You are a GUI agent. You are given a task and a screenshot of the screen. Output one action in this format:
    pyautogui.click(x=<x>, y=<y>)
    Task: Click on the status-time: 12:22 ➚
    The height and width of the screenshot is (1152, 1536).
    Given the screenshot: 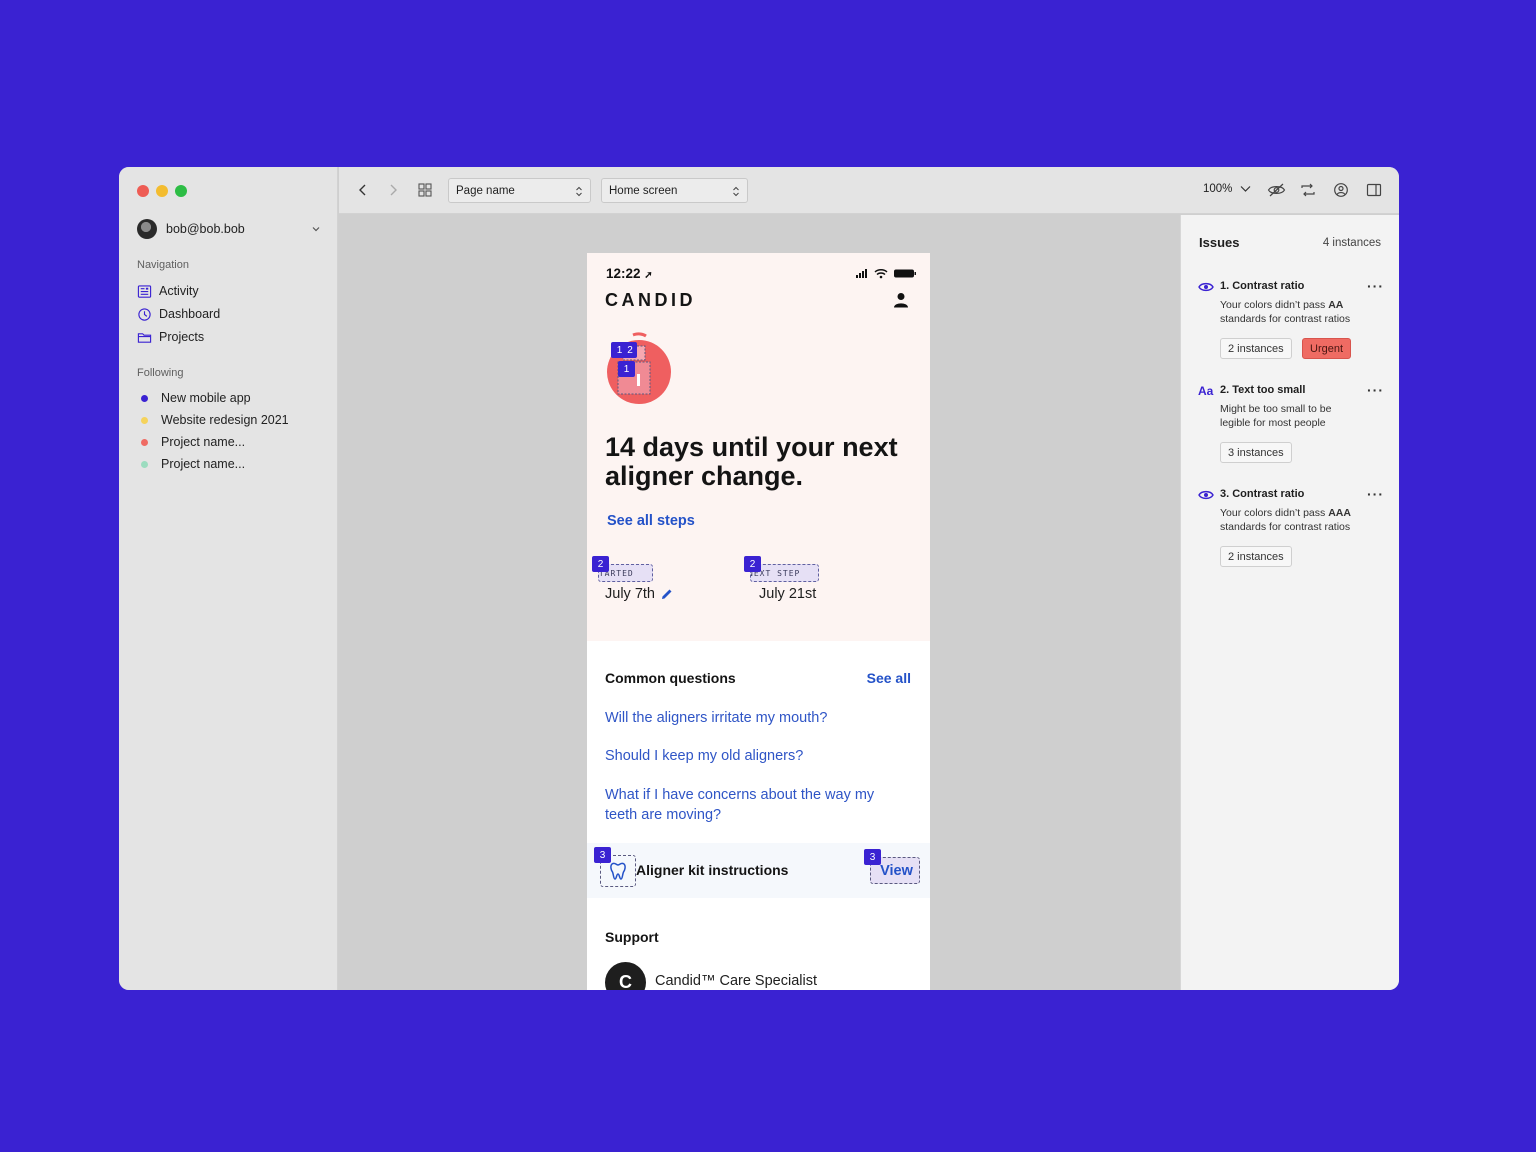 What is the action you would take?
    pyautogui.click(x=629, y=273)
    